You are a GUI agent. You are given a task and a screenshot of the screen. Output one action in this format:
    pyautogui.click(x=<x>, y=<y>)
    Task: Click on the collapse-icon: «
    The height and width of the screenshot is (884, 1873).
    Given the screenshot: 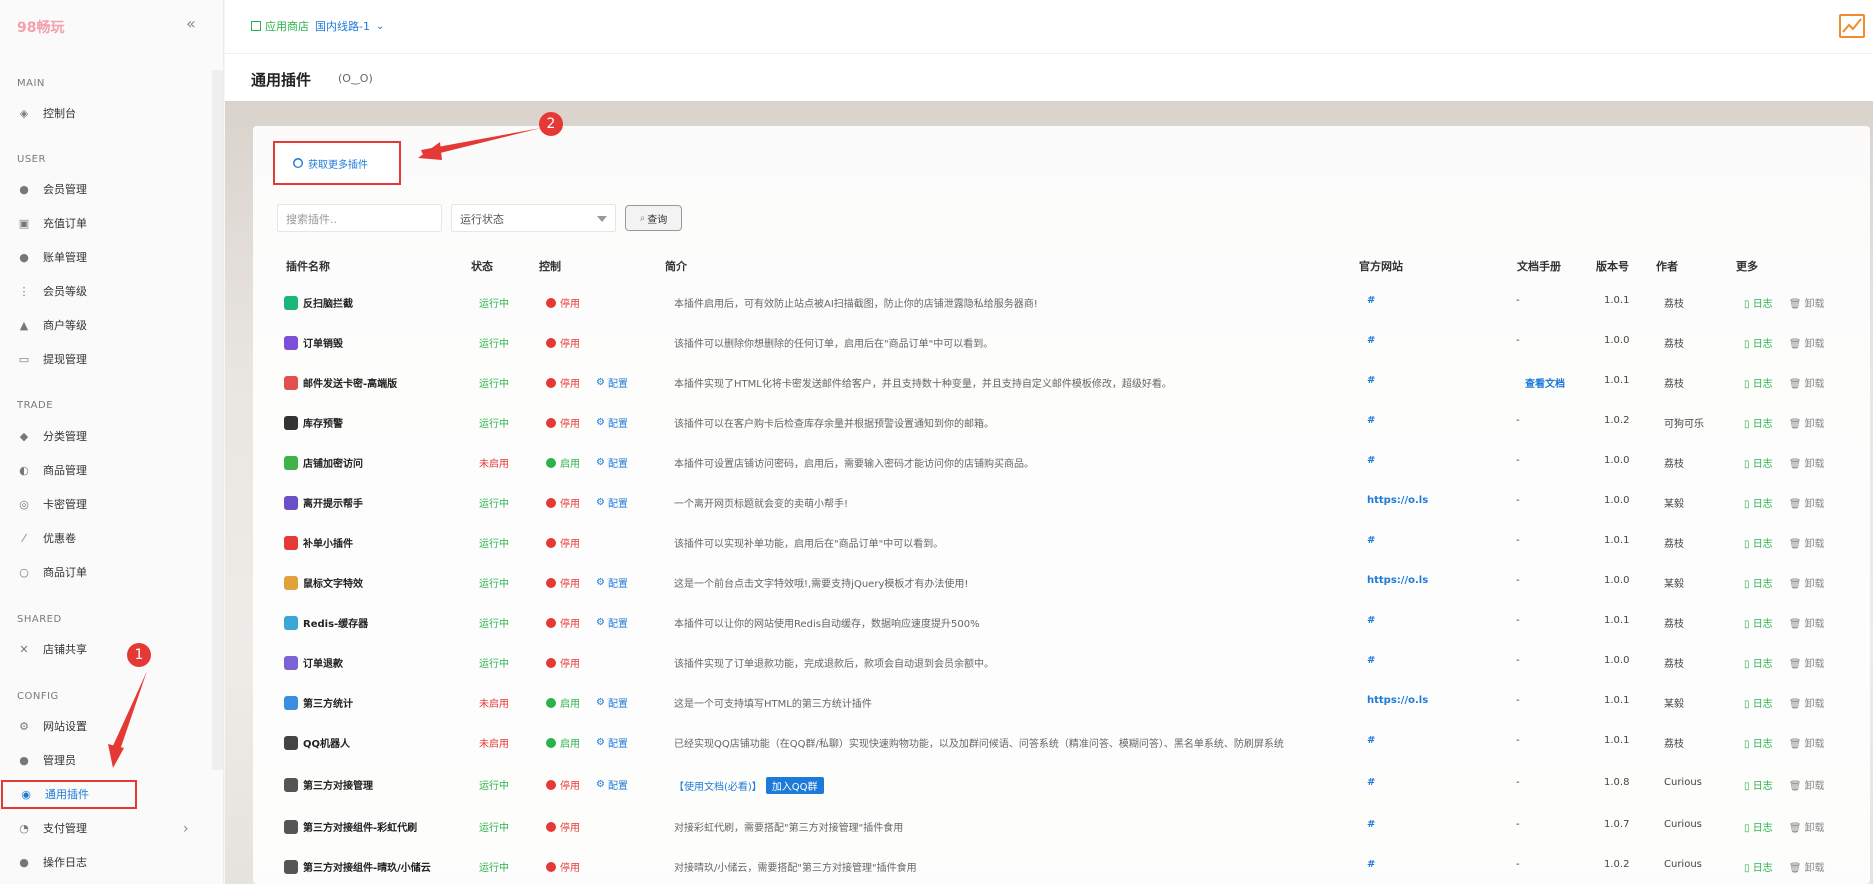 What is the action you would take?
    pyautogui.click(x=191, y=23)
    